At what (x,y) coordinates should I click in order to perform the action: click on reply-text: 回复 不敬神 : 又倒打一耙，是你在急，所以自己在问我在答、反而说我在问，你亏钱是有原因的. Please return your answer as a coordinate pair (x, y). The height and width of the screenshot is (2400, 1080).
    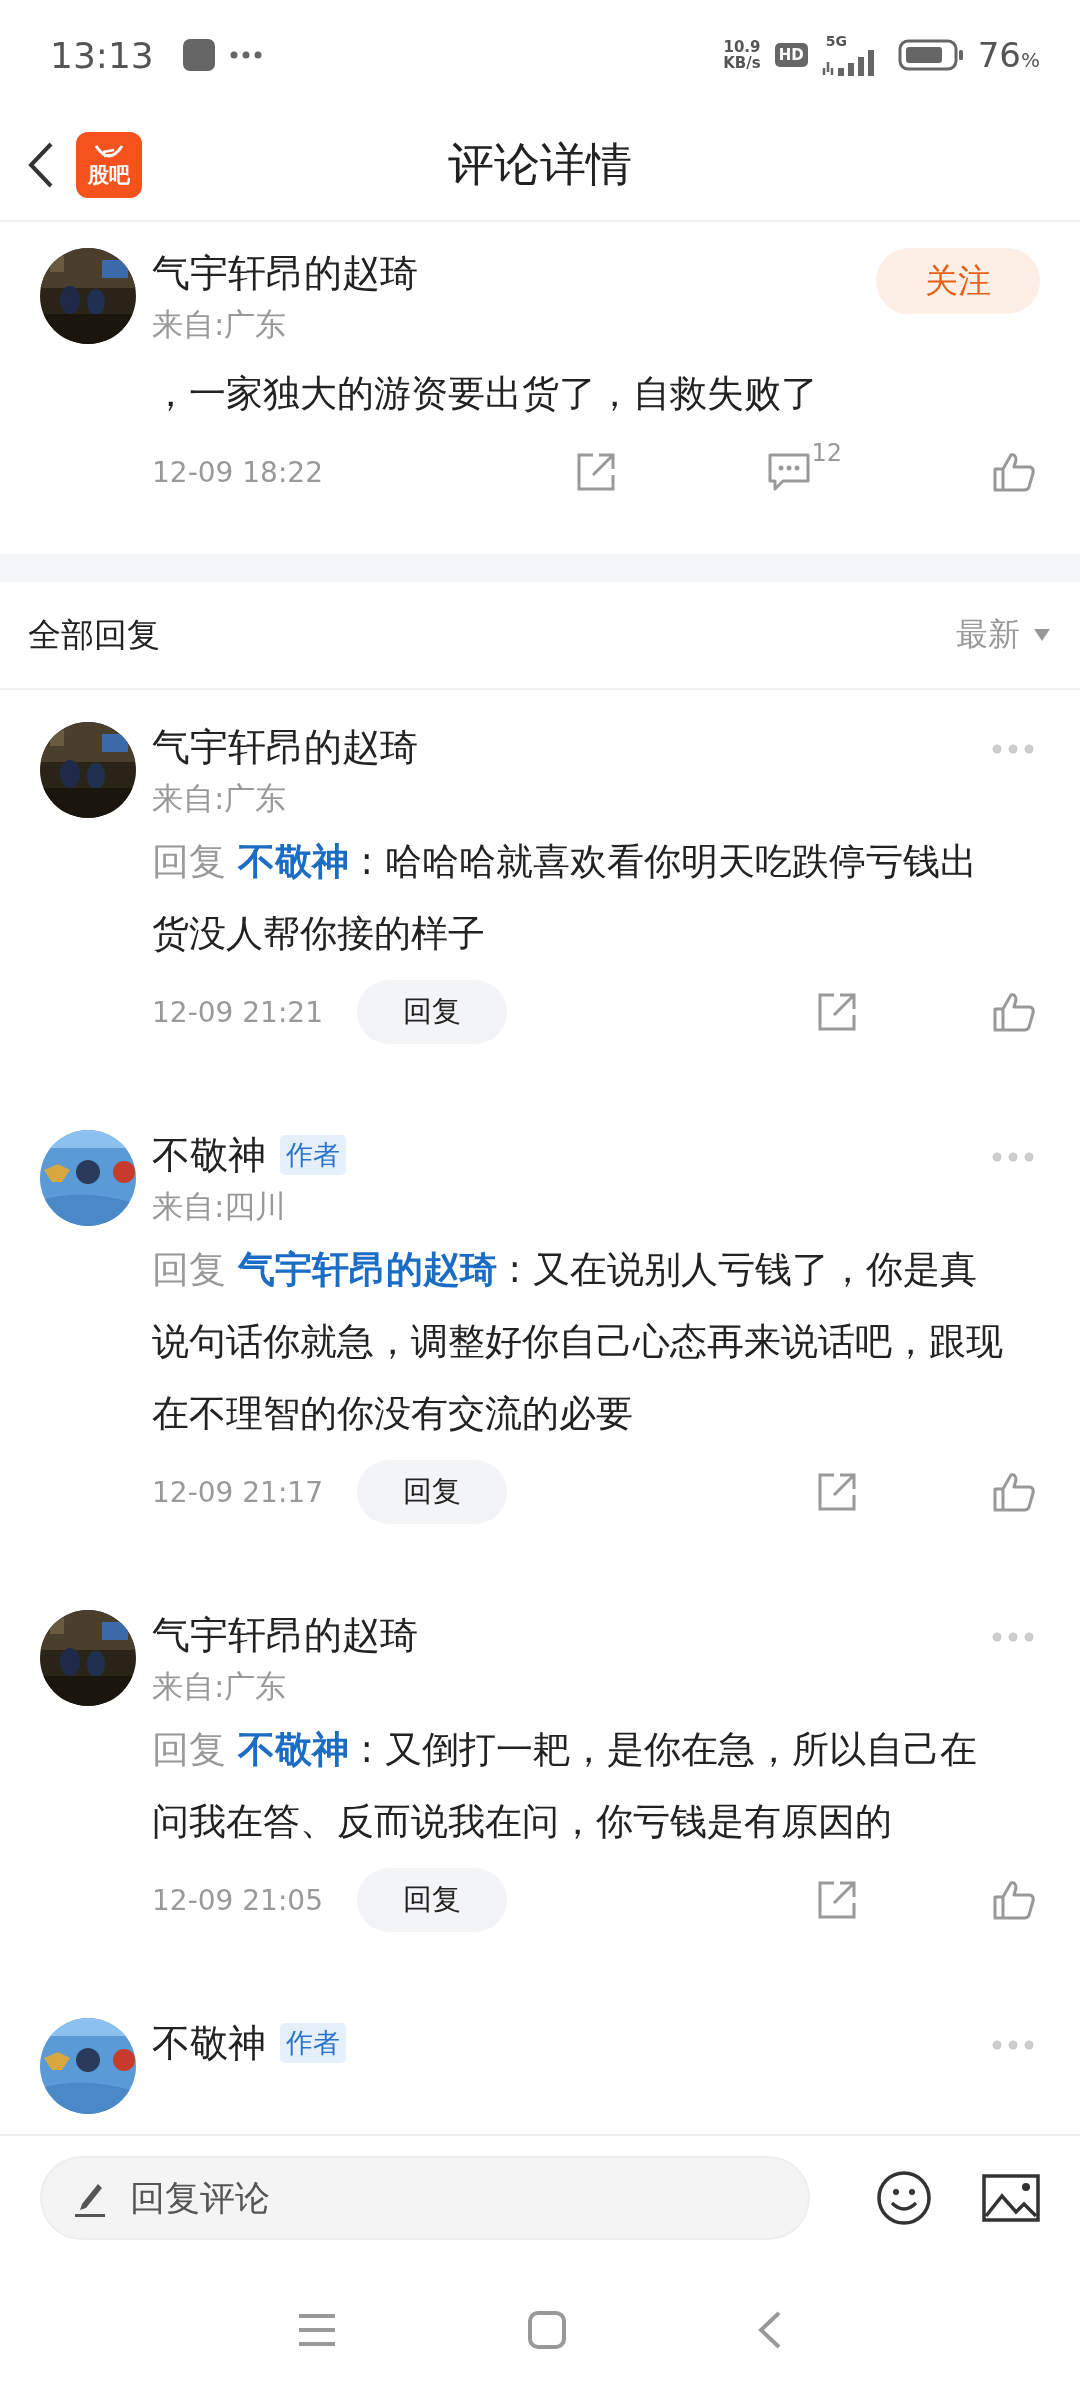
    Looking at the image, I should click on (565, 1786).